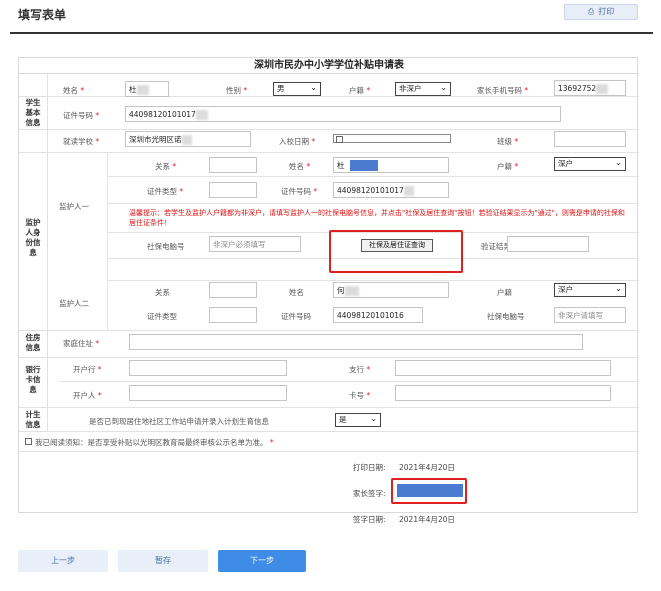 The width and height of the screenshot is (661, 591). What do you see at coordinates (391, 190) in the screenshot?
I see `g1-id-input: 44098120101017` at bounding box center [391, 190].